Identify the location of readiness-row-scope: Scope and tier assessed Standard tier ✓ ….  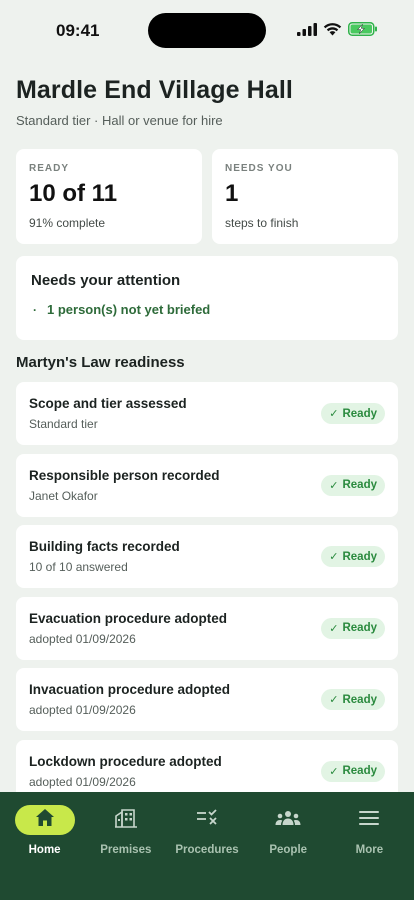
(207, 413).